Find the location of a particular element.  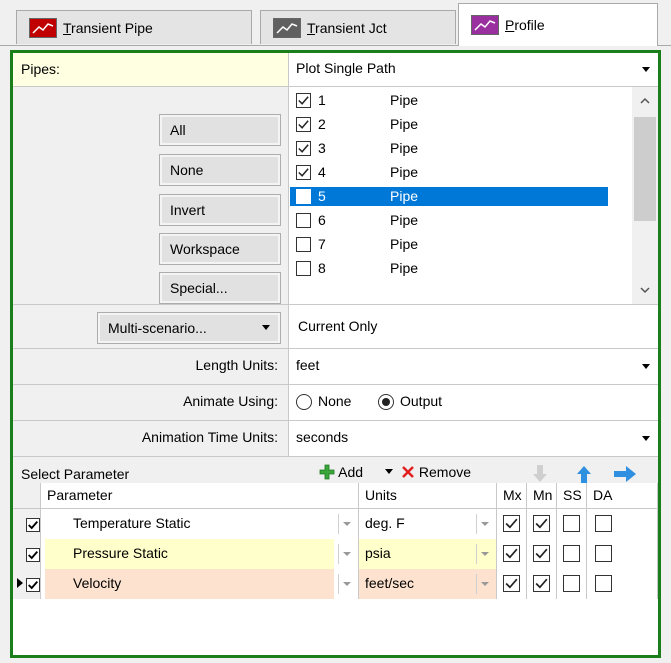

pipe-number: 4 is located at coordinates (322, 172).